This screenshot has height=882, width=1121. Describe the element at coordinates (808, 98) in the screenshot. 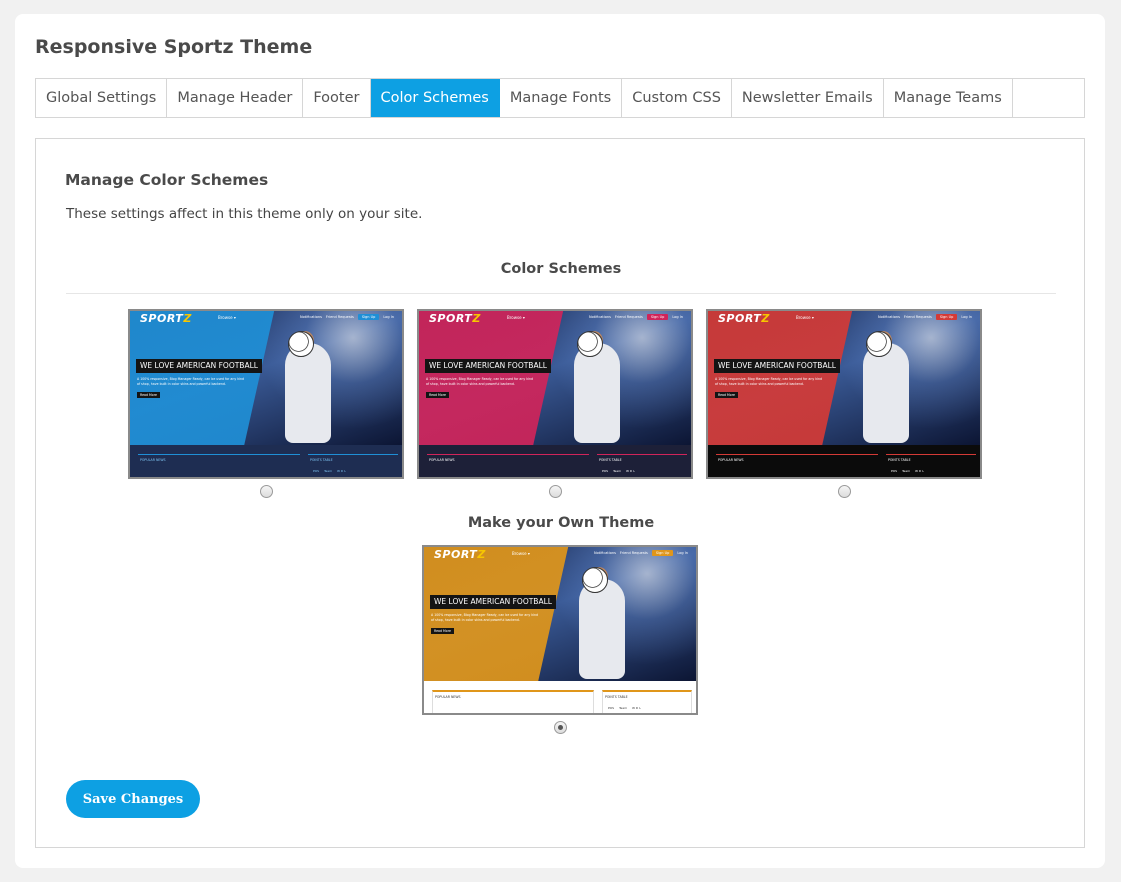

I see `tab-newsletter-emails: Newsletter Emails` at that location.